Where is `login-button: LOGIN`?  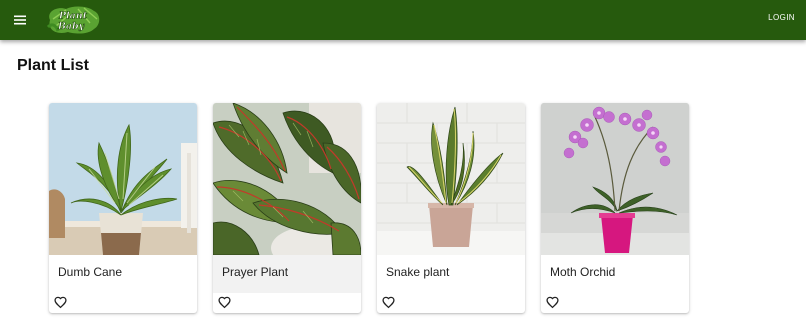
login-button: LOGIN is located at coordinates (781, 17).